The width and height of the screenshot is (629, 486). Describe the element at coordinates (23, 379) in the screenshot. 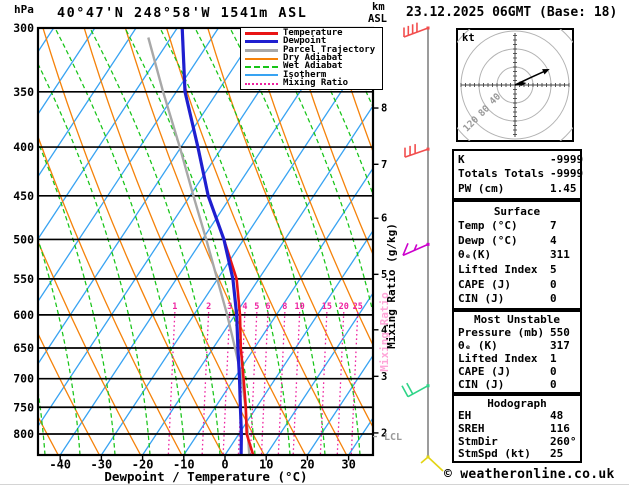

I see `svg-text: 700` at that location.